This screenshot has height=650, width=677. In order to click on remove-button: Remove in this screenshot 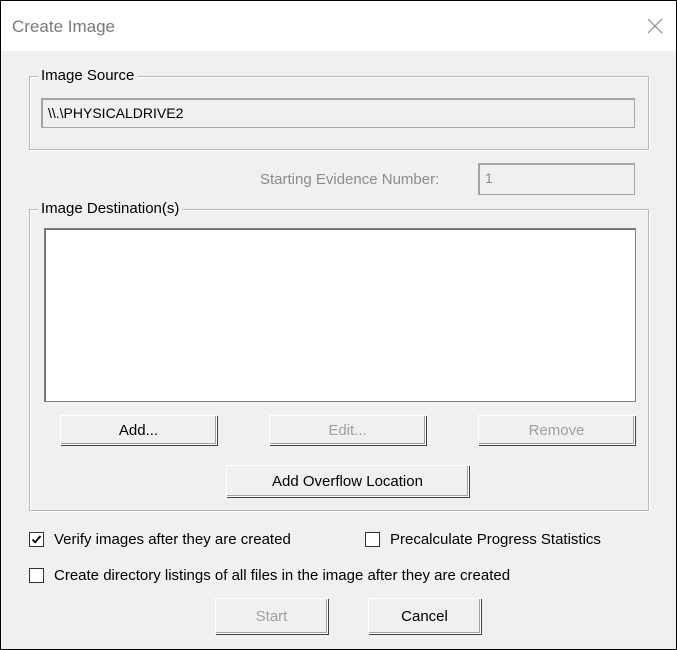, I will do `click(556, 430)`.